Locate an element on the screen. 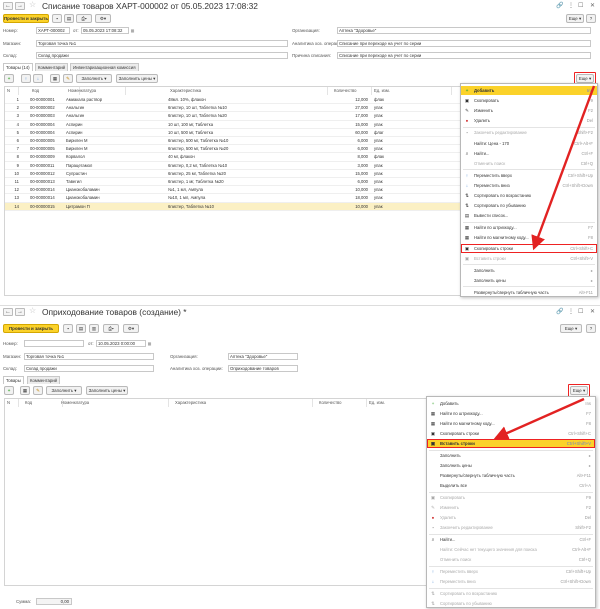 Image resolution: width=600 pixels, height=609 pixels. tab-goods: Товары (14) is located at coordinates (18, 67).